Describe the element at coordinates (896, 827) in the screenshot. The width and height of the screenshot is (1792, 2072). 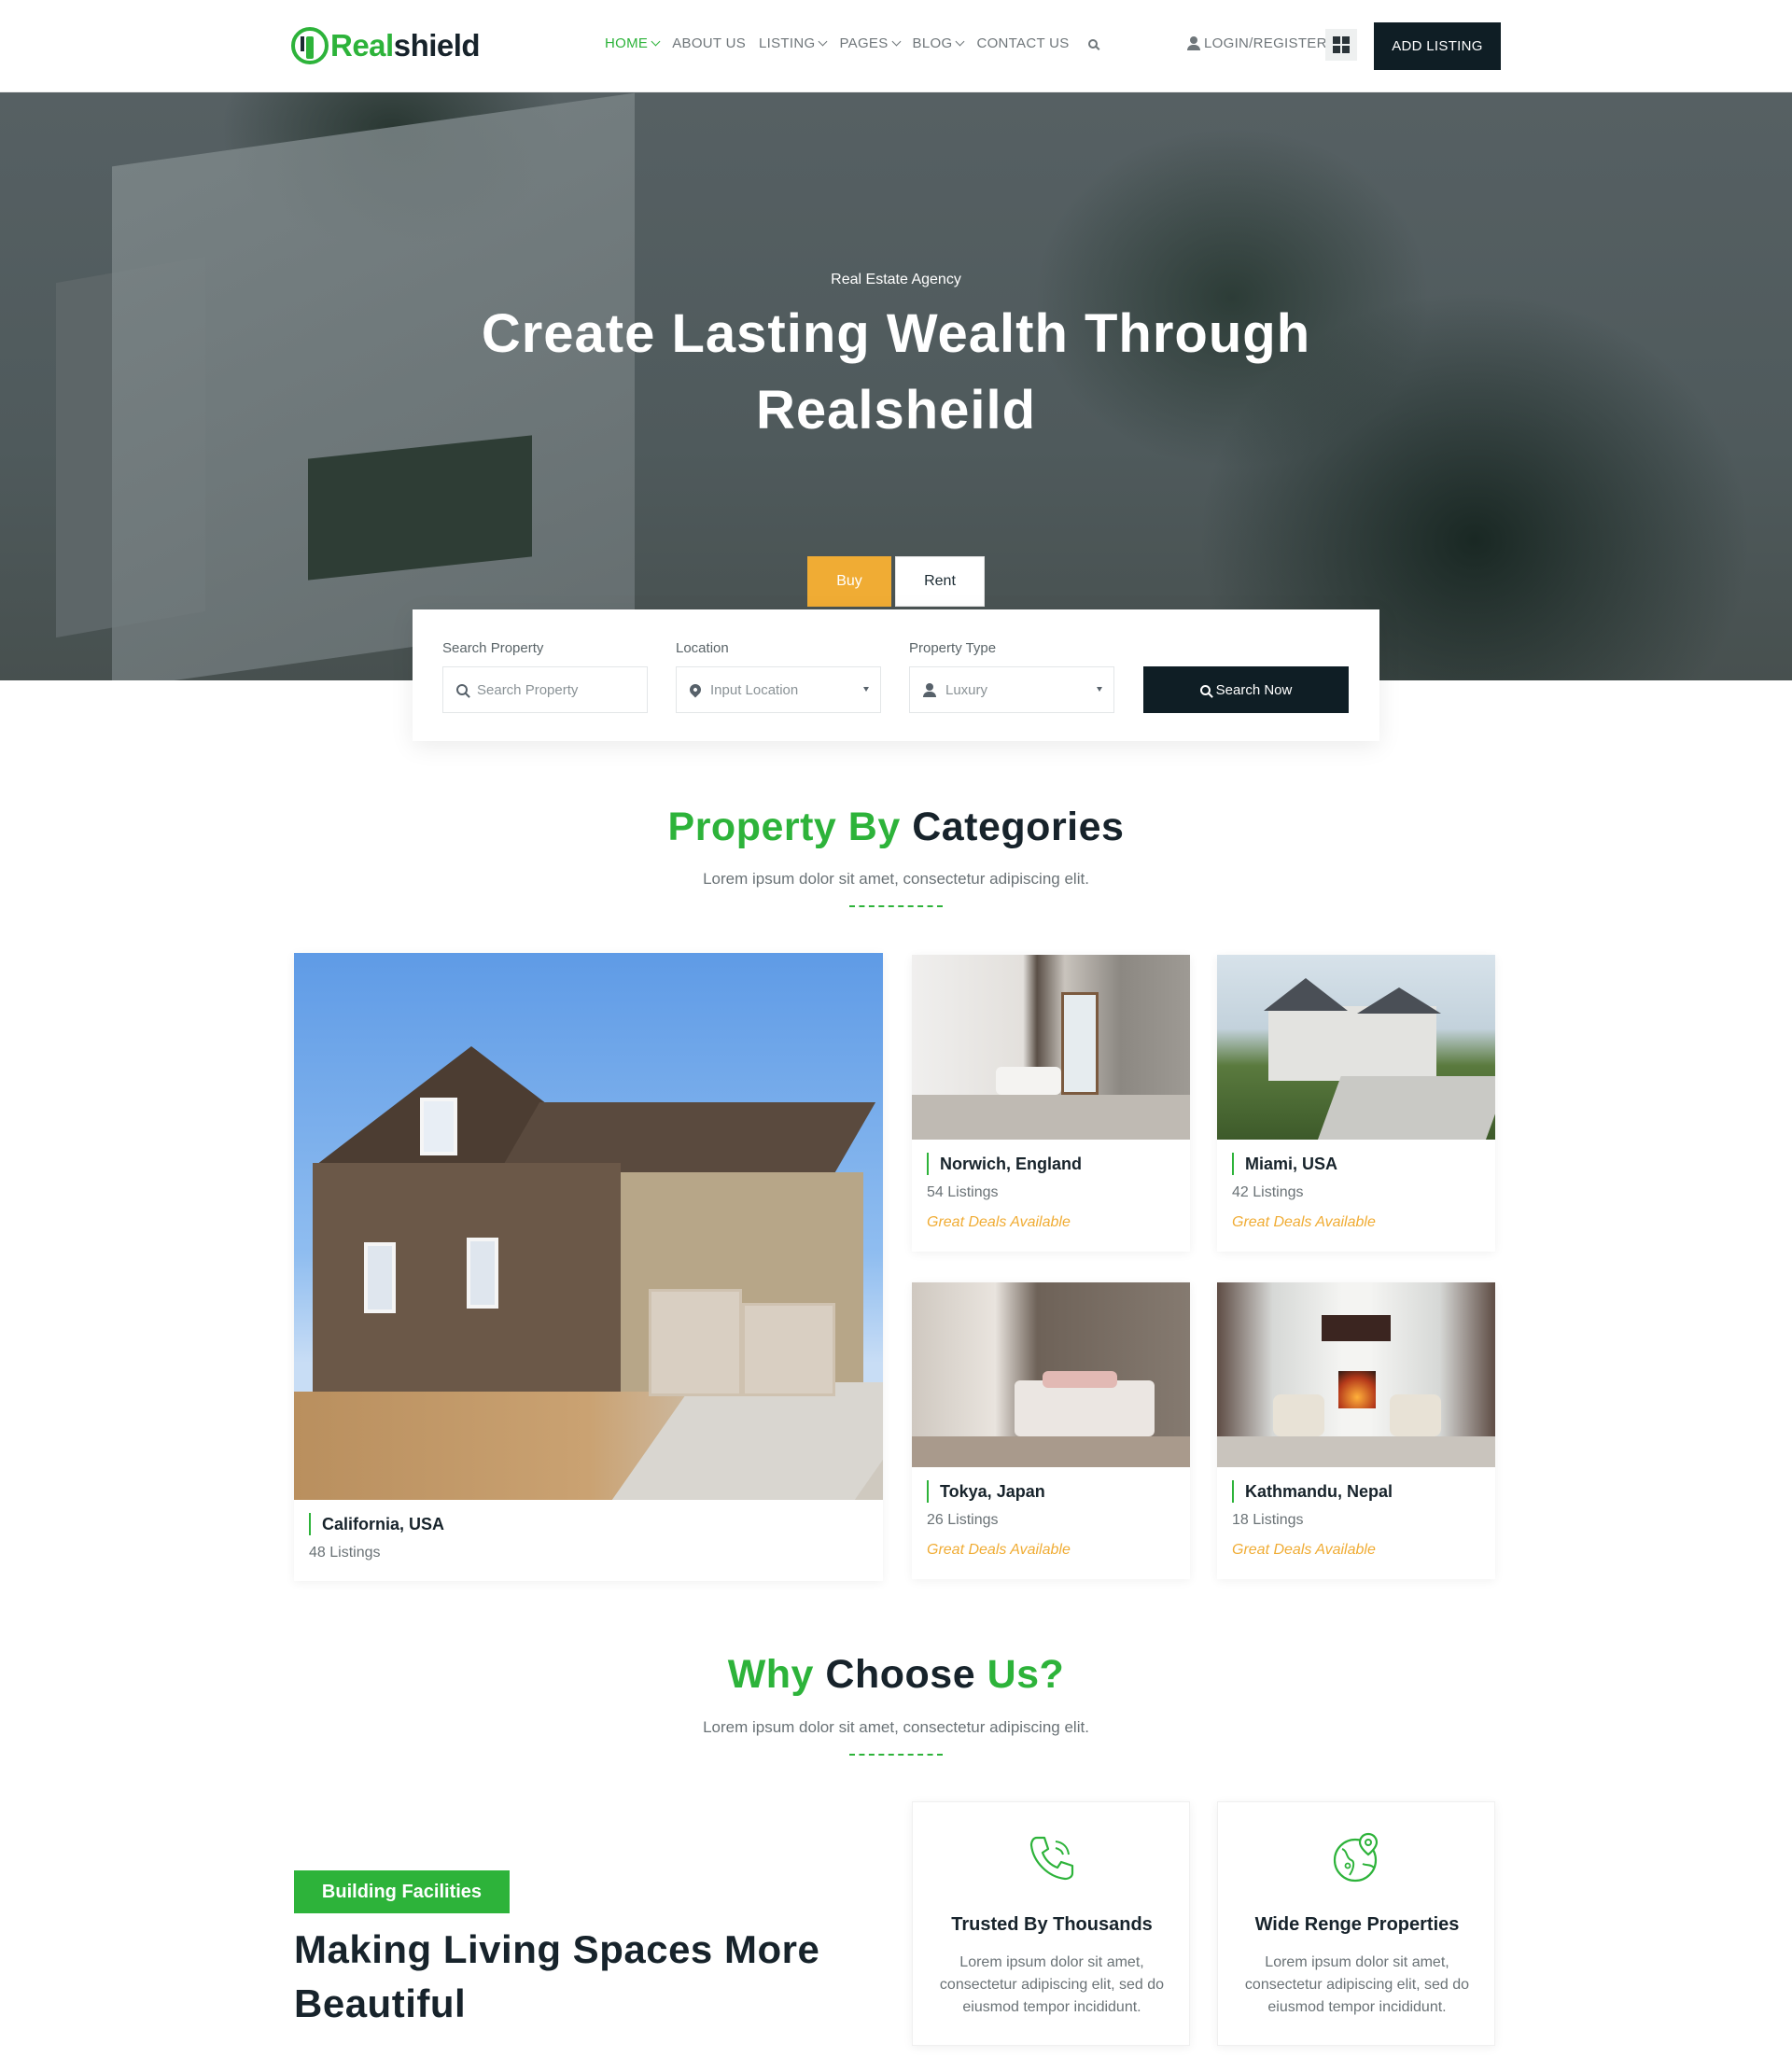
I see `categories-title: Property By Categories` at that location.